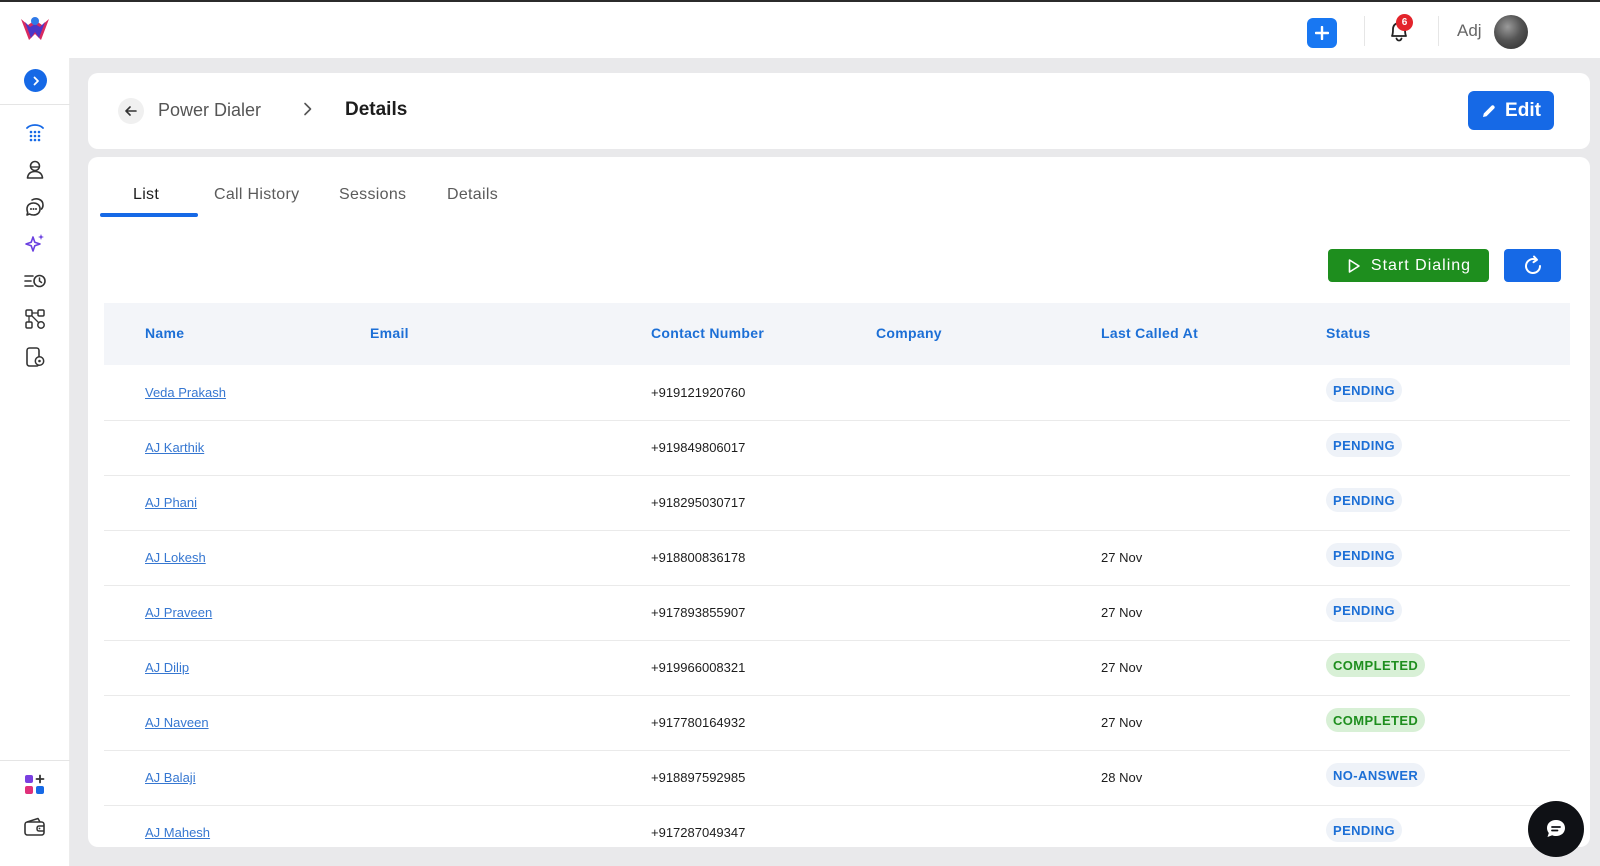 The image size is (1600, 866). I want to click on sidebar-item-workflows, so click(35, 319).